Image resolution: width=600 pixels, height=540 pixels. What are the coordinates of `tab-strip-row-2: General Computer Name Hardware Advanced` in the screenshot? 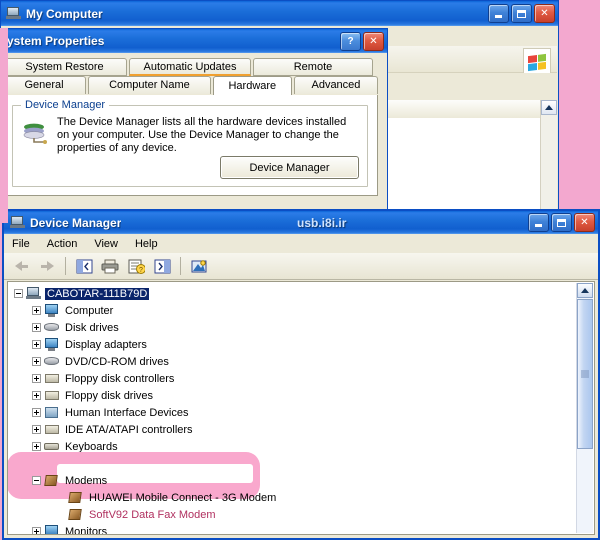 It's located at (190, 85).